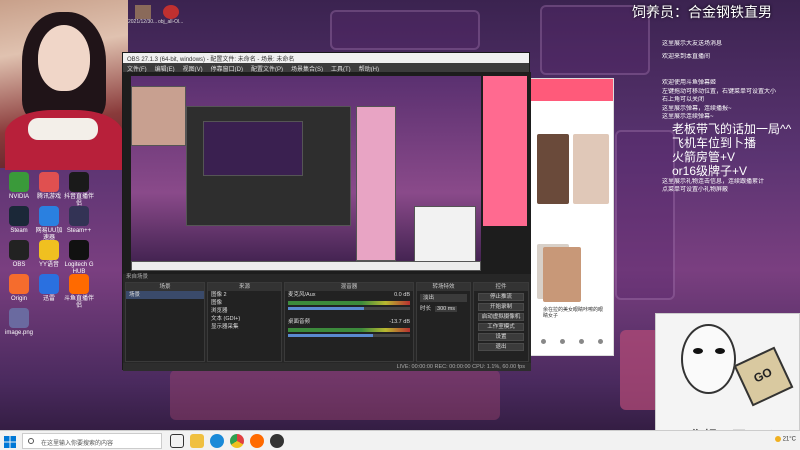 Image resolution: width=800 pixels, height=450 pixels. What do you see at coordinates (501, 317) in the screenshot?
I see `virtual-camera-button: 启动虚拟摄像机` at bounding box center [501, 317].